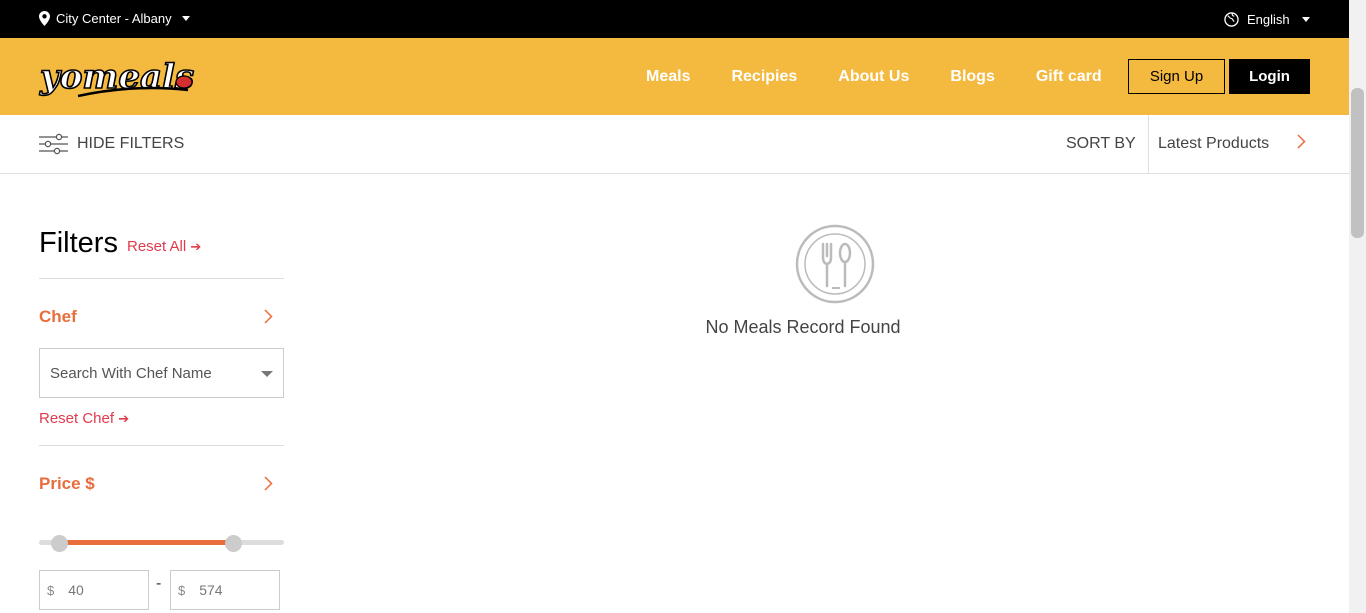 This screenshot has width=1366, height=613. Describe the element at coordinates (1357, 163) in the screenshot. I see `scrollbar-thumb` at that location.